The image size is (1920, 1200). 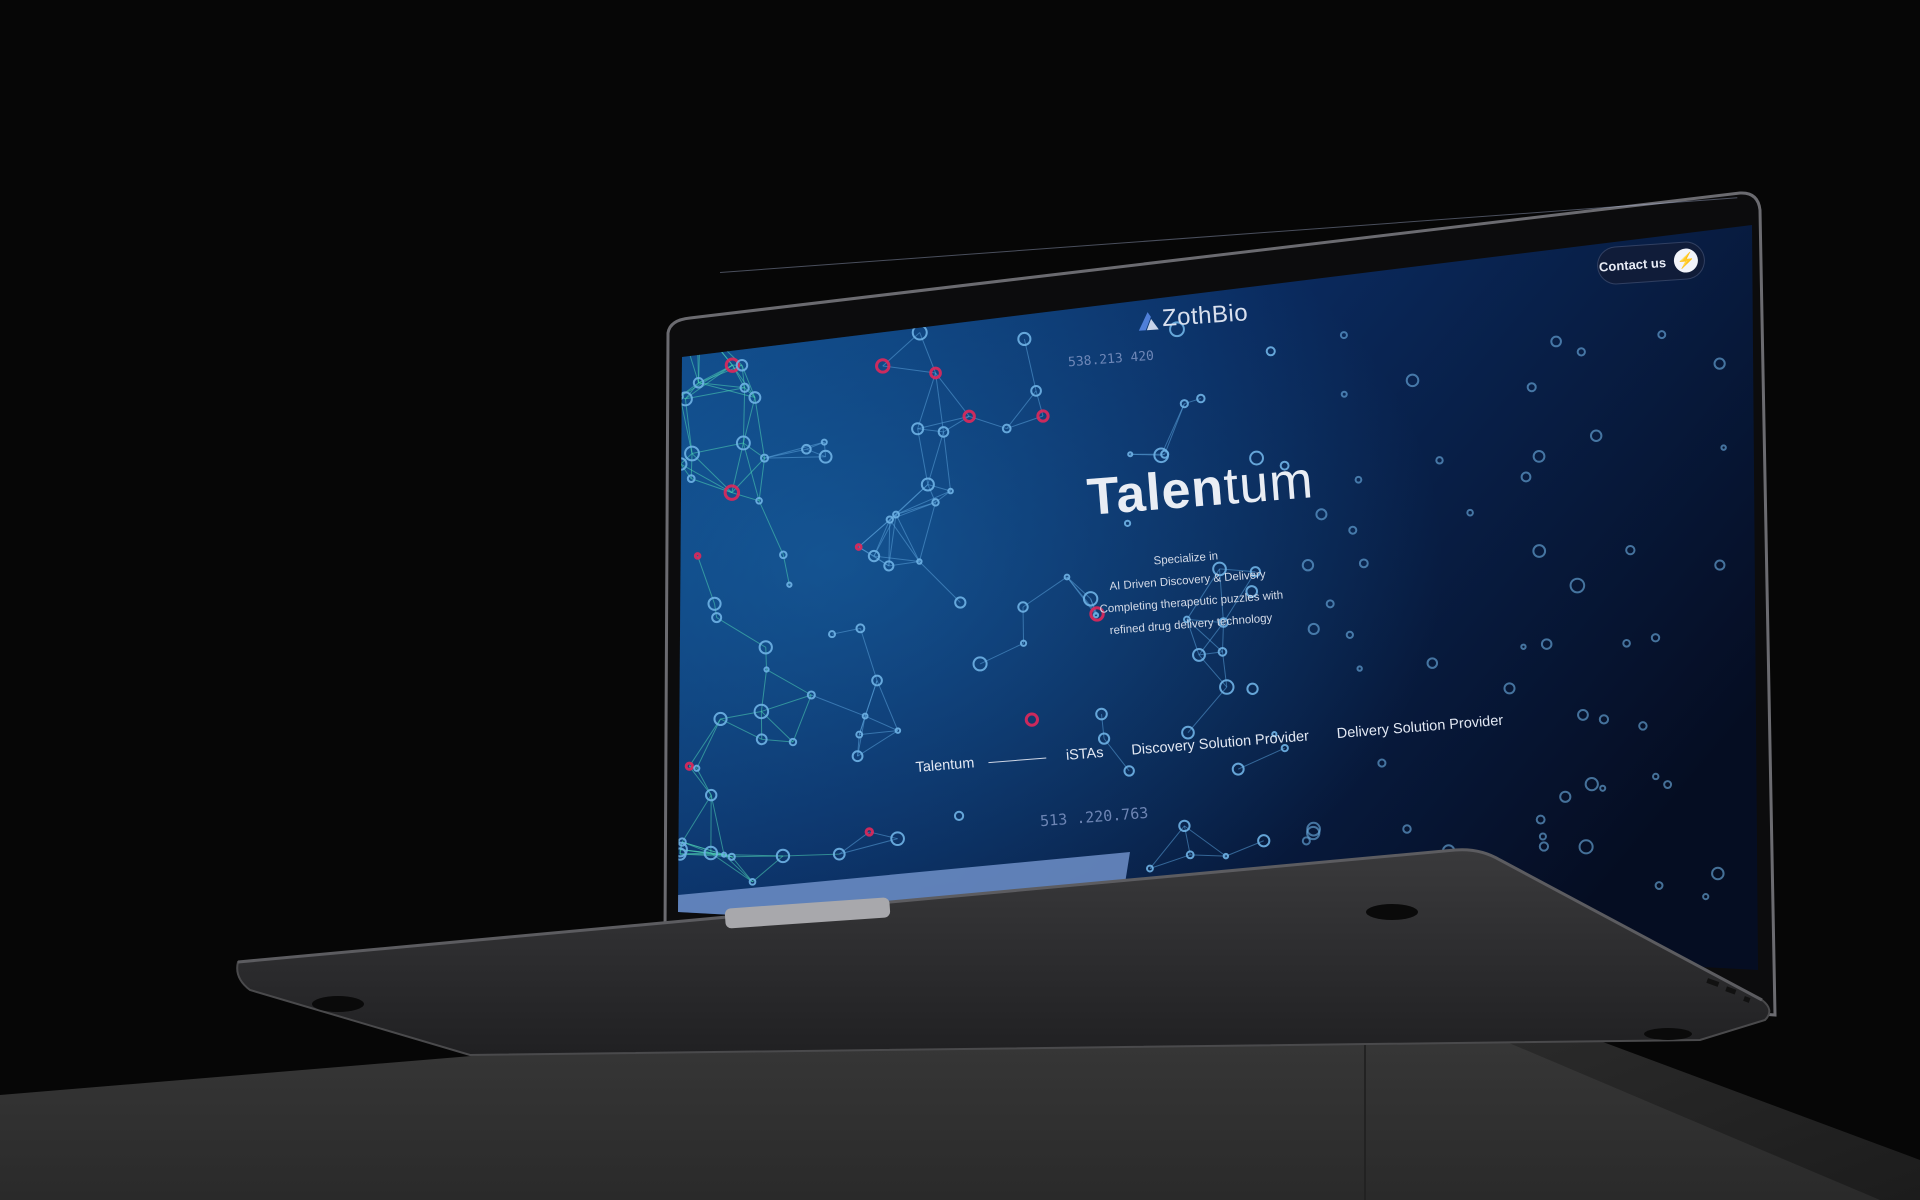 What do you see at coordinates (1017, 759) in the screenshot?
I see `active-tab-indicator` at bounding box center [1017, 759].